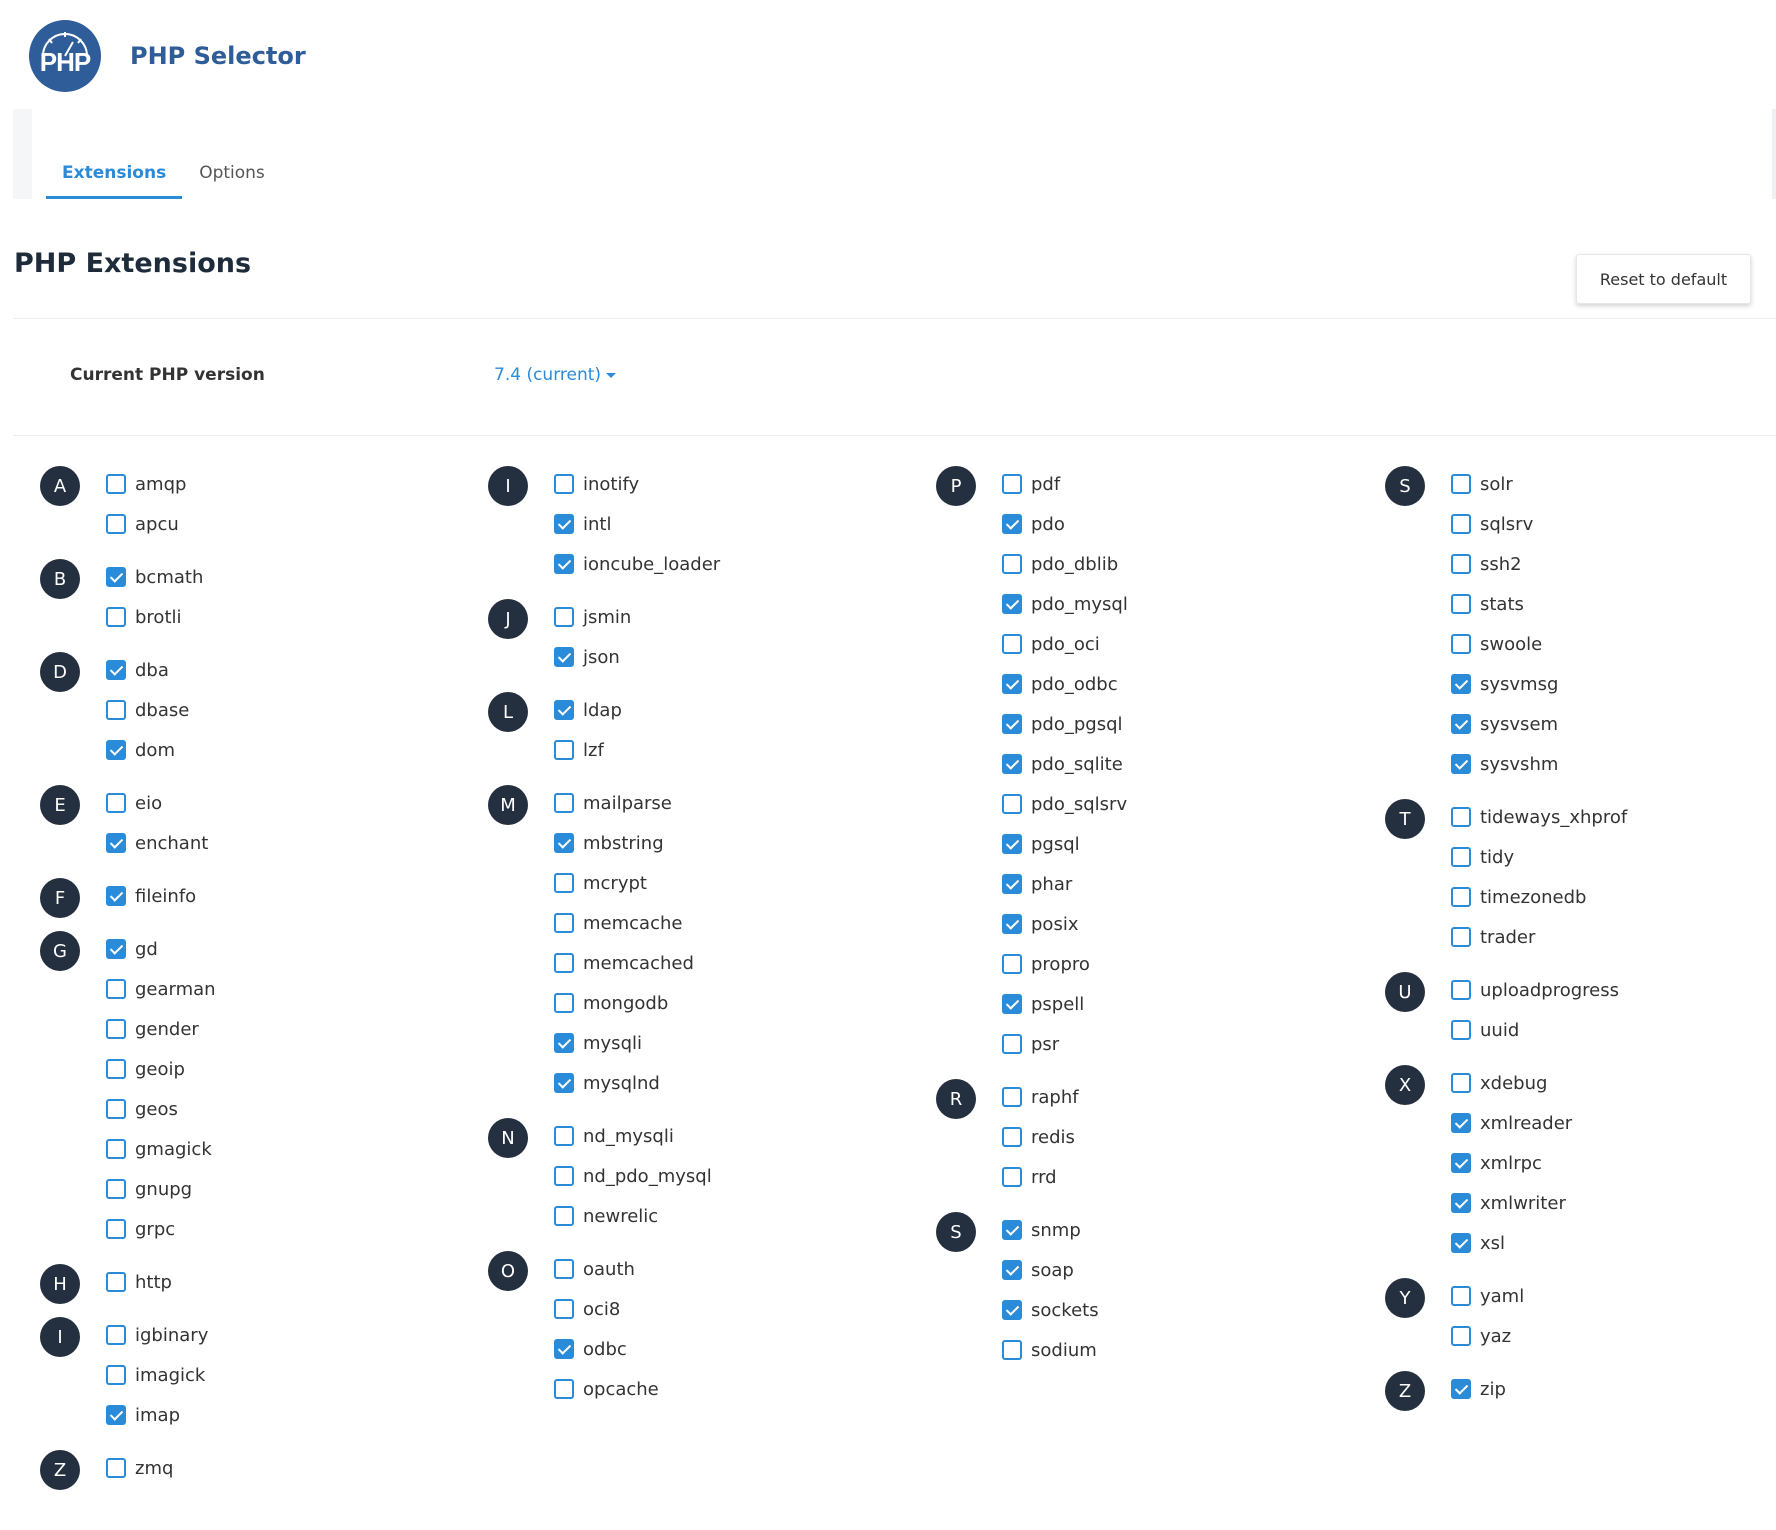 This screenshot has height=1530, width=1776. What do you see at coordinates (1478, 1389) in the screenshot?
I see `extension-item-zip: zip` at bounding box center [1478, 1389].